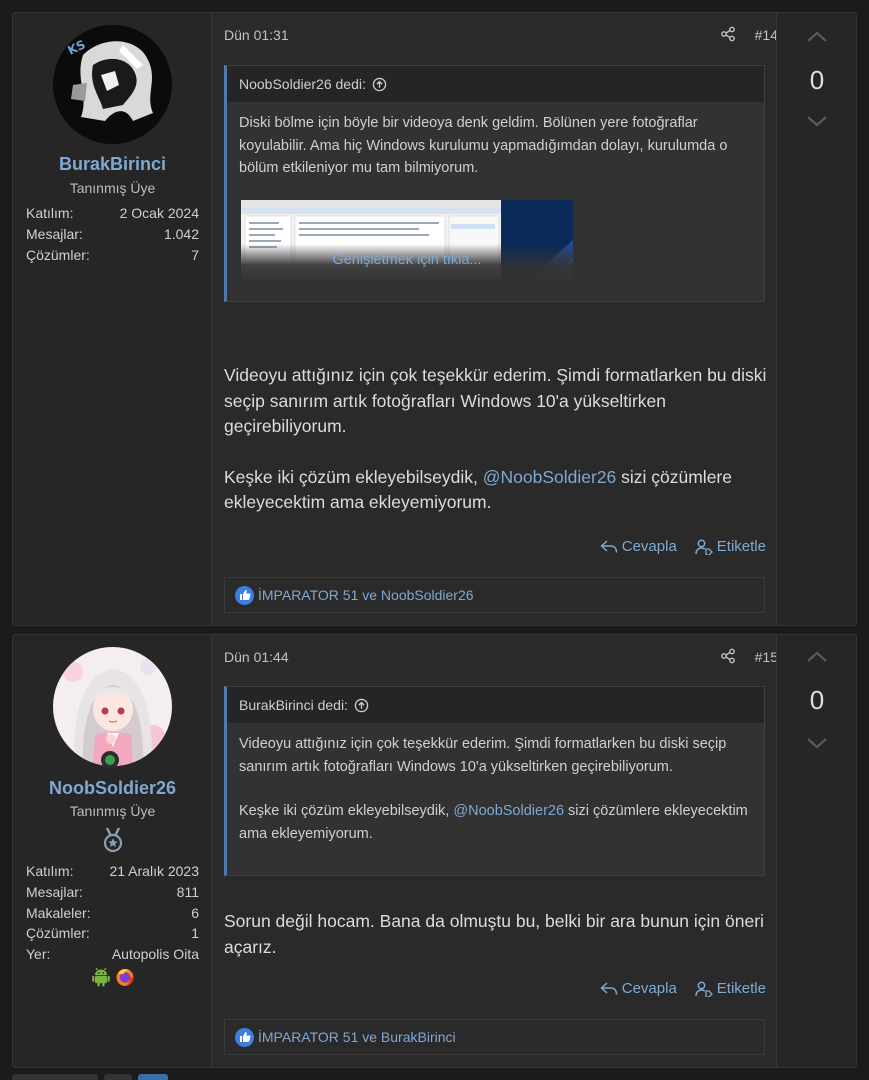 The height and width of the screenshot is (1080, 869). I want to click on stat-joined: Katılım: 21 Aralık 2023, so click(112, 871).